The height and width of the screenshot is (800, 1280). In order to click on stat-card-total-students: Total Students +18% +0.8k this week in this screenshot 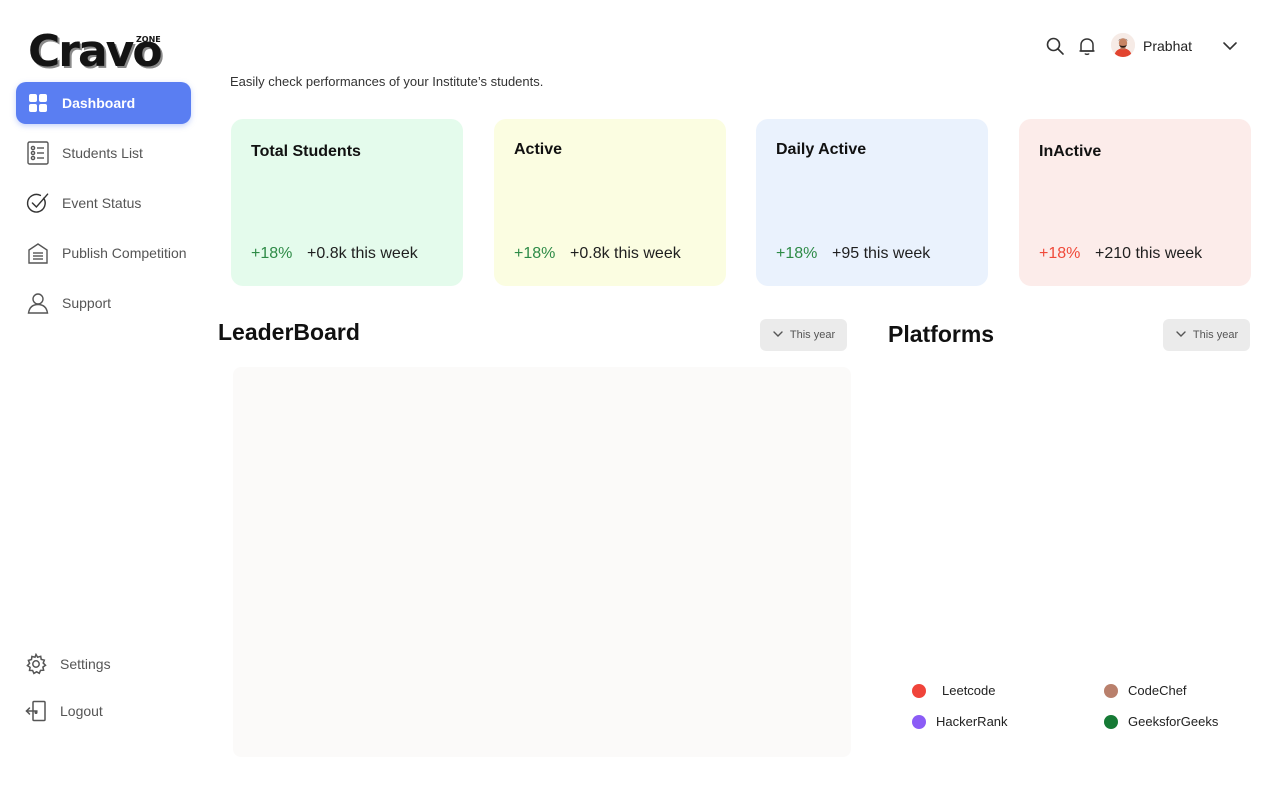, I will do `click(347, 202)`.